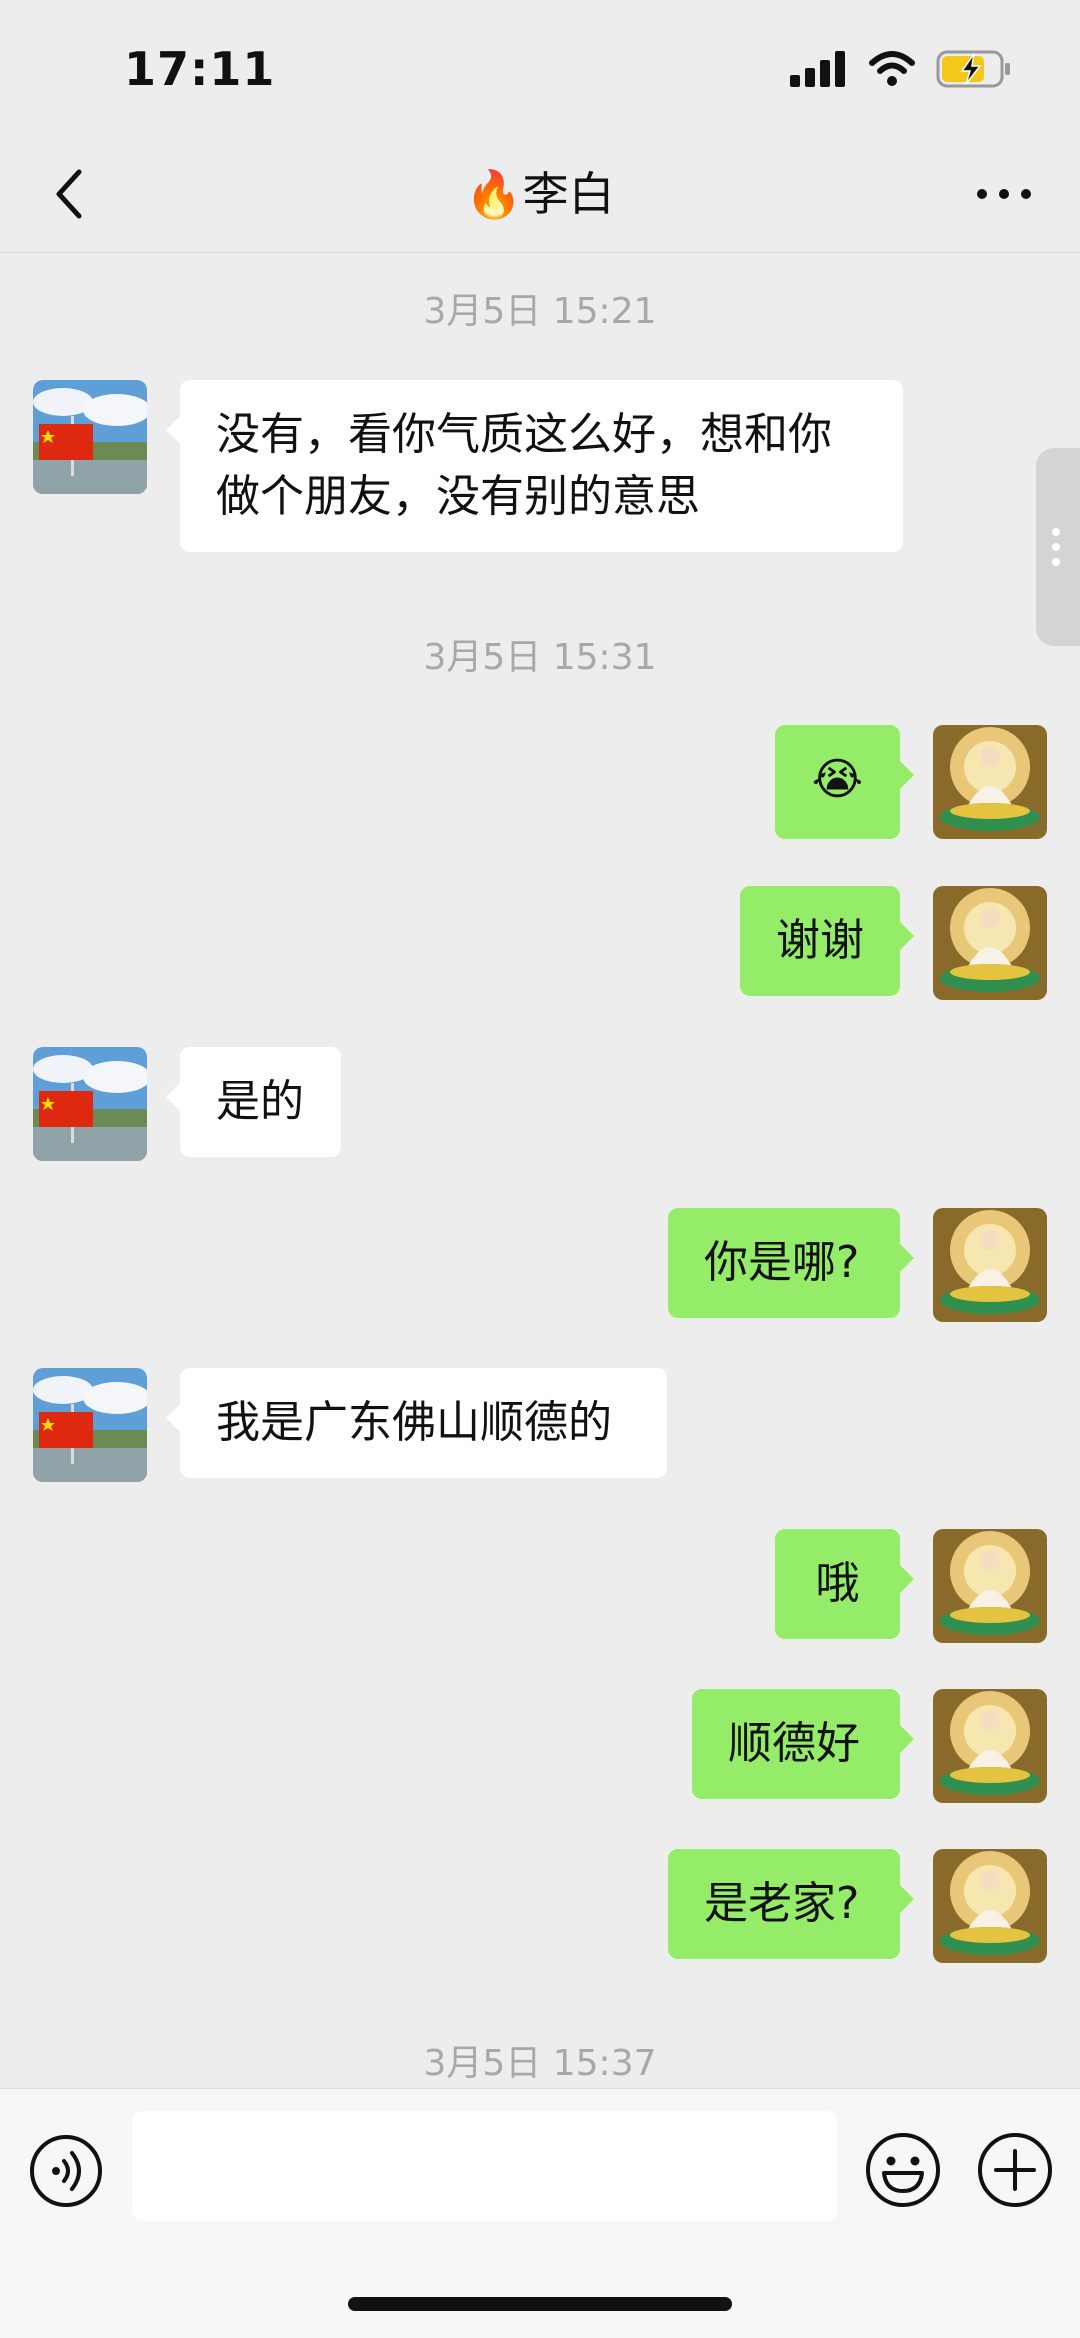 This screenshot has width=1080, height=2338. I want to click on incoming-message: 没有，看你气质这么好，想和你做个朋友，没有别的意思, so click(534, 466).